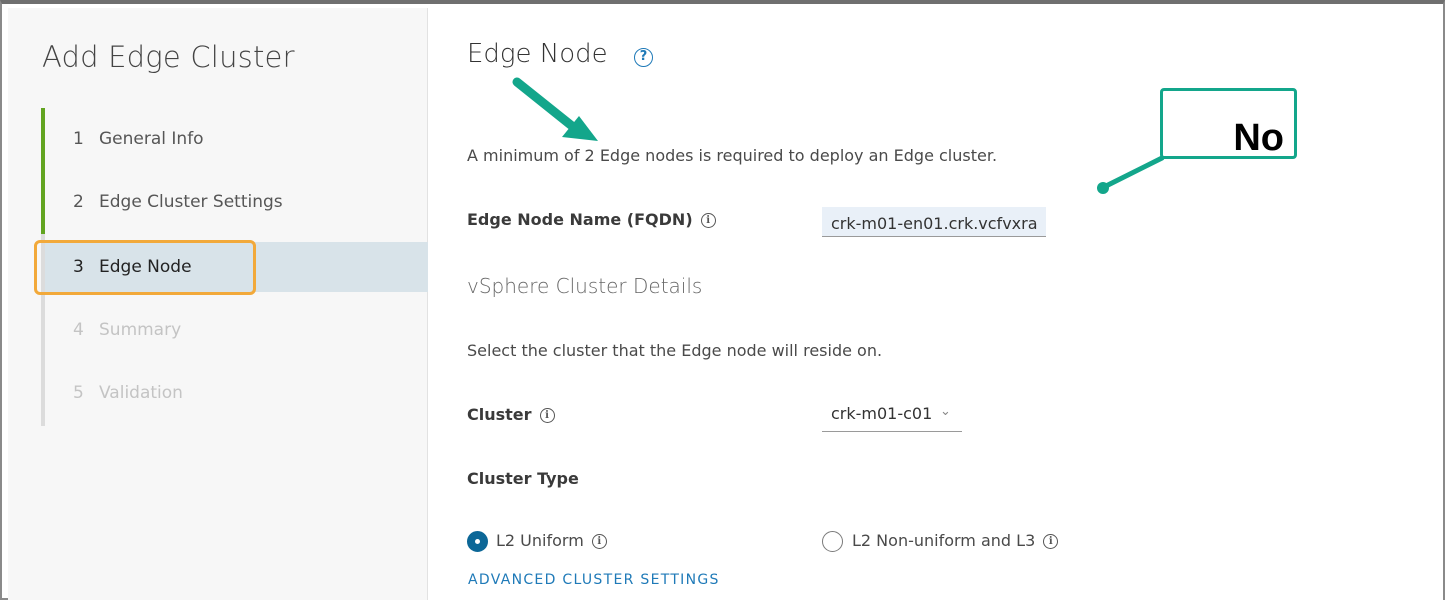 This screenshot has height=600, width=1445. I want to click on step-summary: 4 Summary, so click(236, 330).